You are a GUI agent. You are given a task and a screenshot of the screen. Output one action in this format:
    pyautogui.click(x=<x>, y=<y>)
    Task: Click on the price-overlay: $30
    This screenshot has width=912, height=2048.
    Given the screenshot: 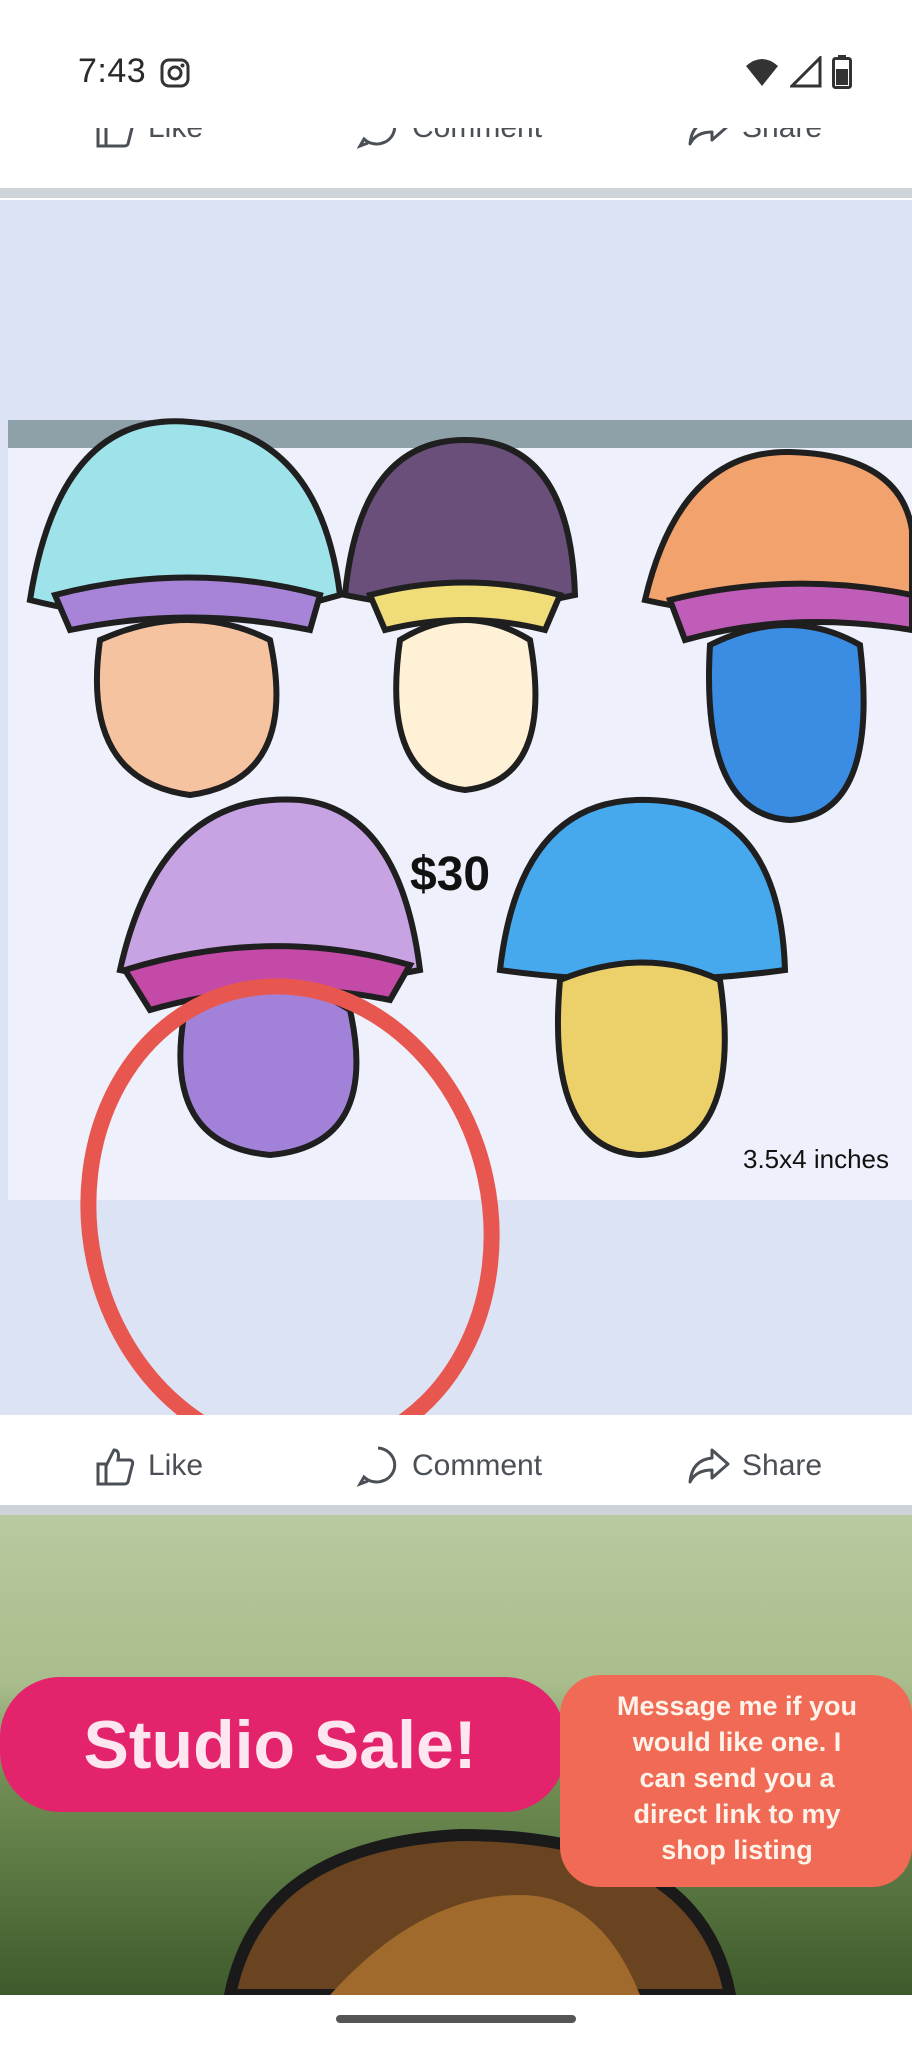 What is the action you would take?
    pyautogui.click(x=450, y=874)
    